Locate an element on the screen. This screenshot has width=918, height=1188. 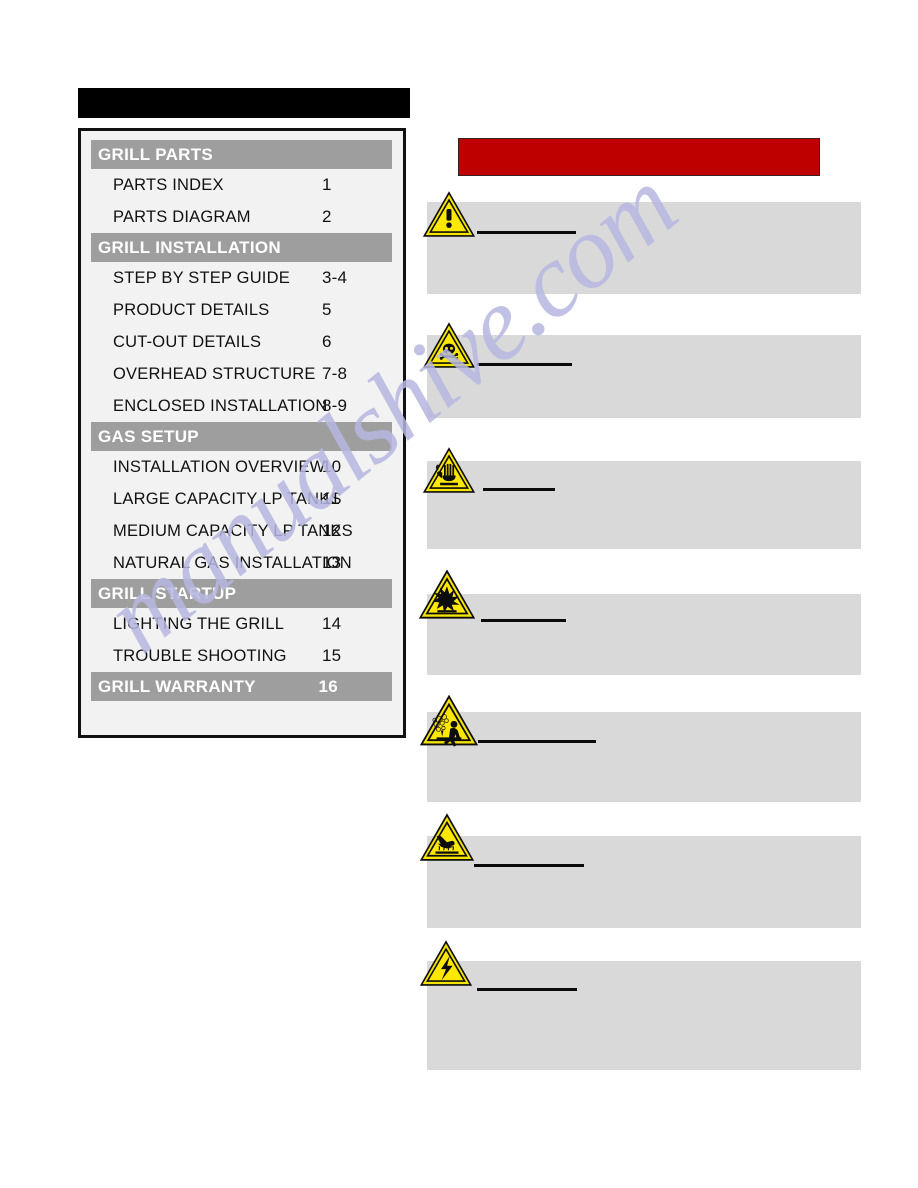
toc-entry-page: 14 is located at coordinates (332, 623).